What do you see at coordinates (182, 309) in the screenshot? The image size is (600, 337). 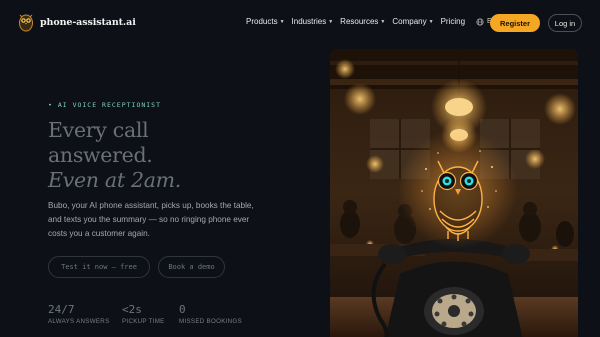 I see `stat-value: 0` at bounding box center [182, 309].